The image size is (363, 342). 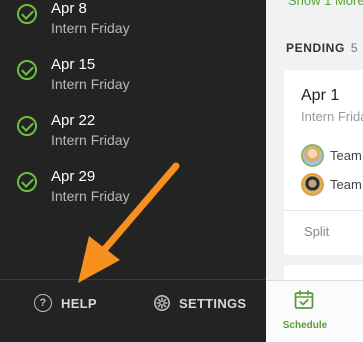 What do you see at coordinates (320, 95) in the screenshot?
I see `card-date: Apr 1` at bounding box center [320, 95].